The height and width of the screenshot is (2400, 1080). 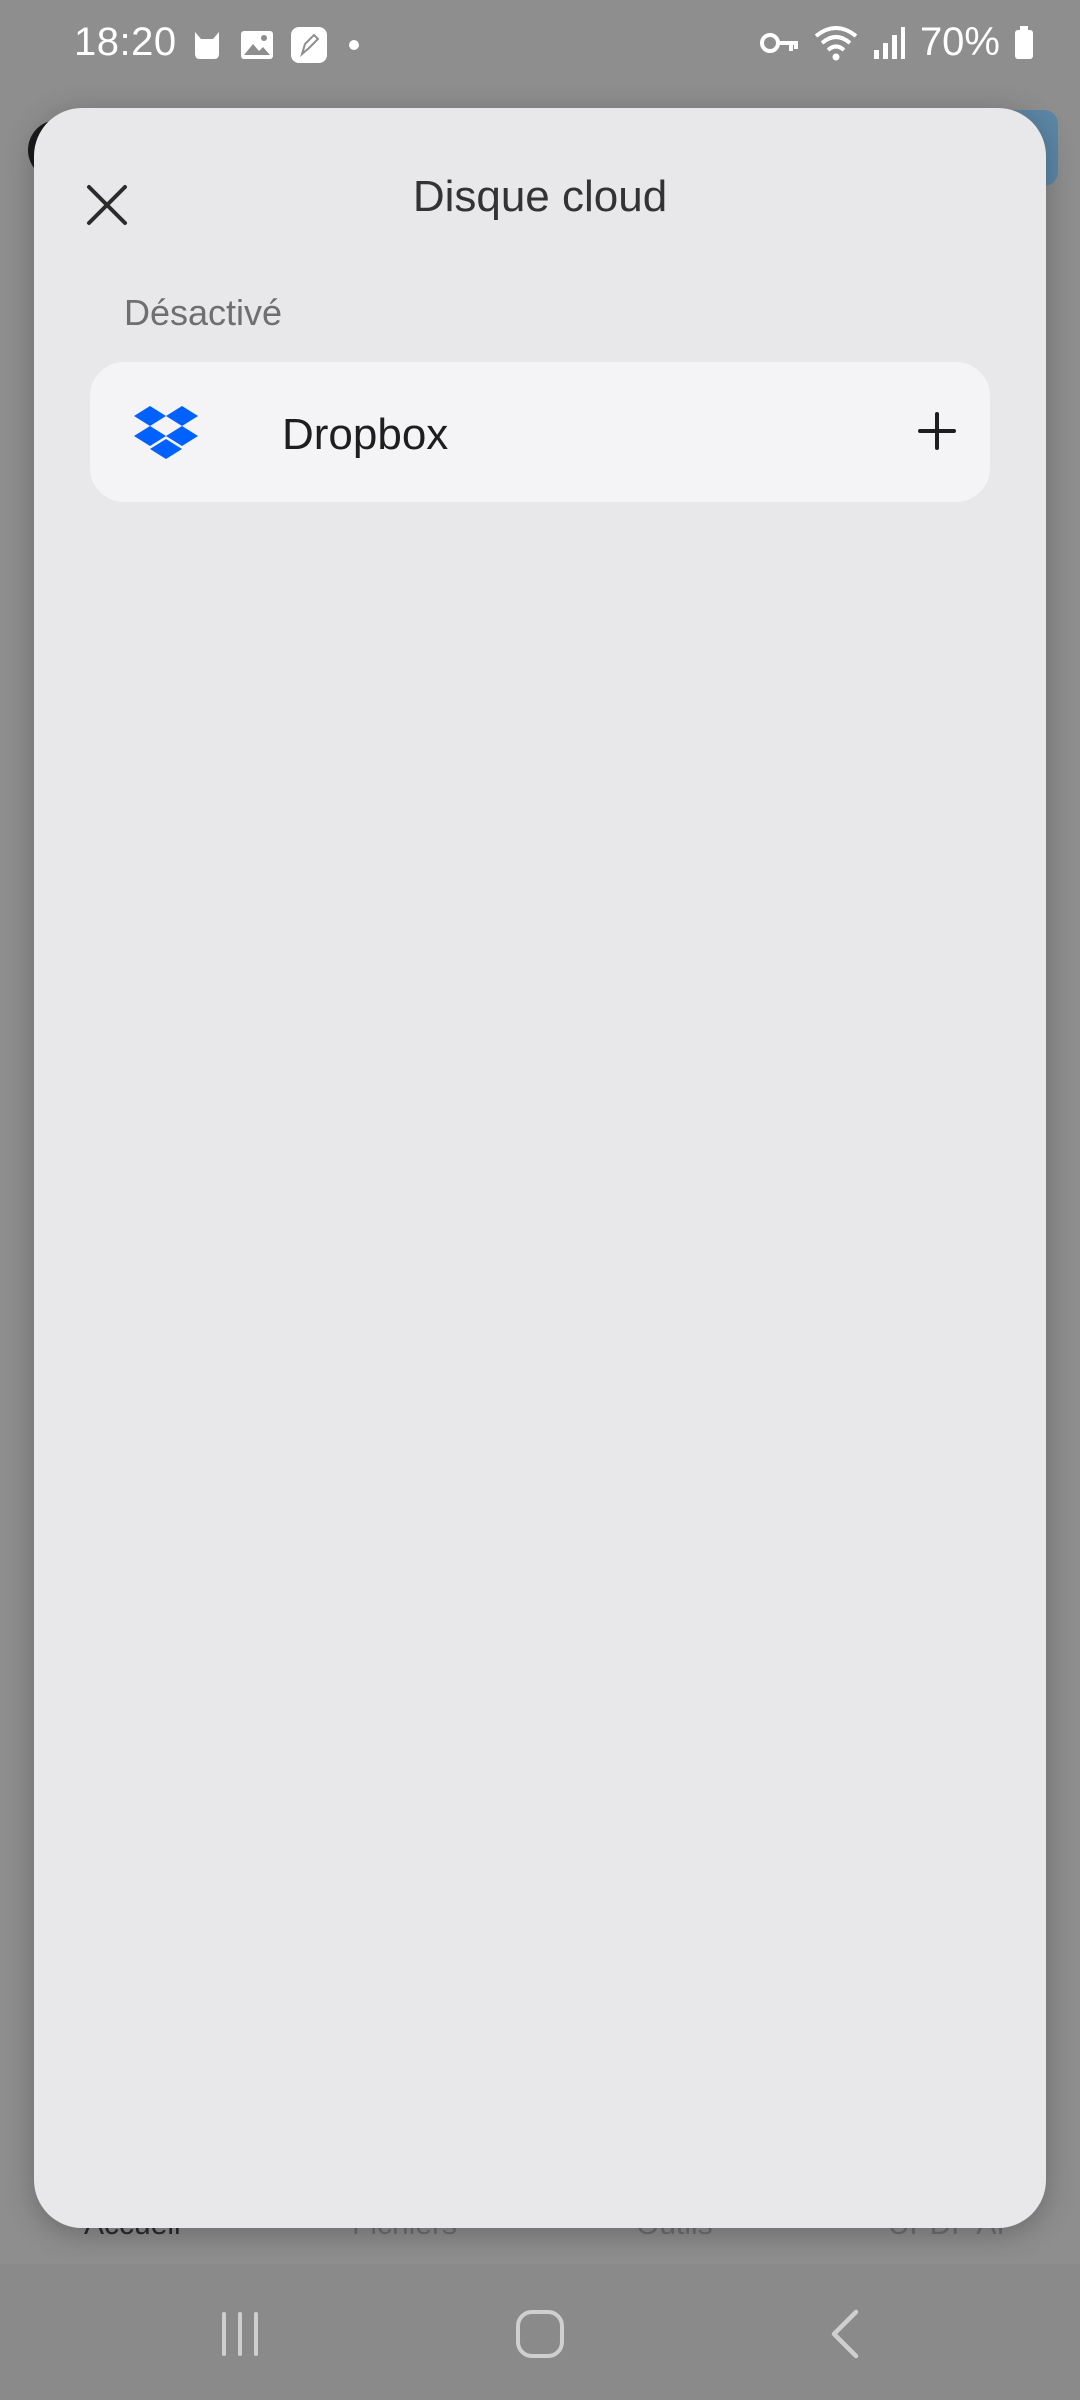 I want to click on battery-percent: 70%, so click(x=959, y=42).